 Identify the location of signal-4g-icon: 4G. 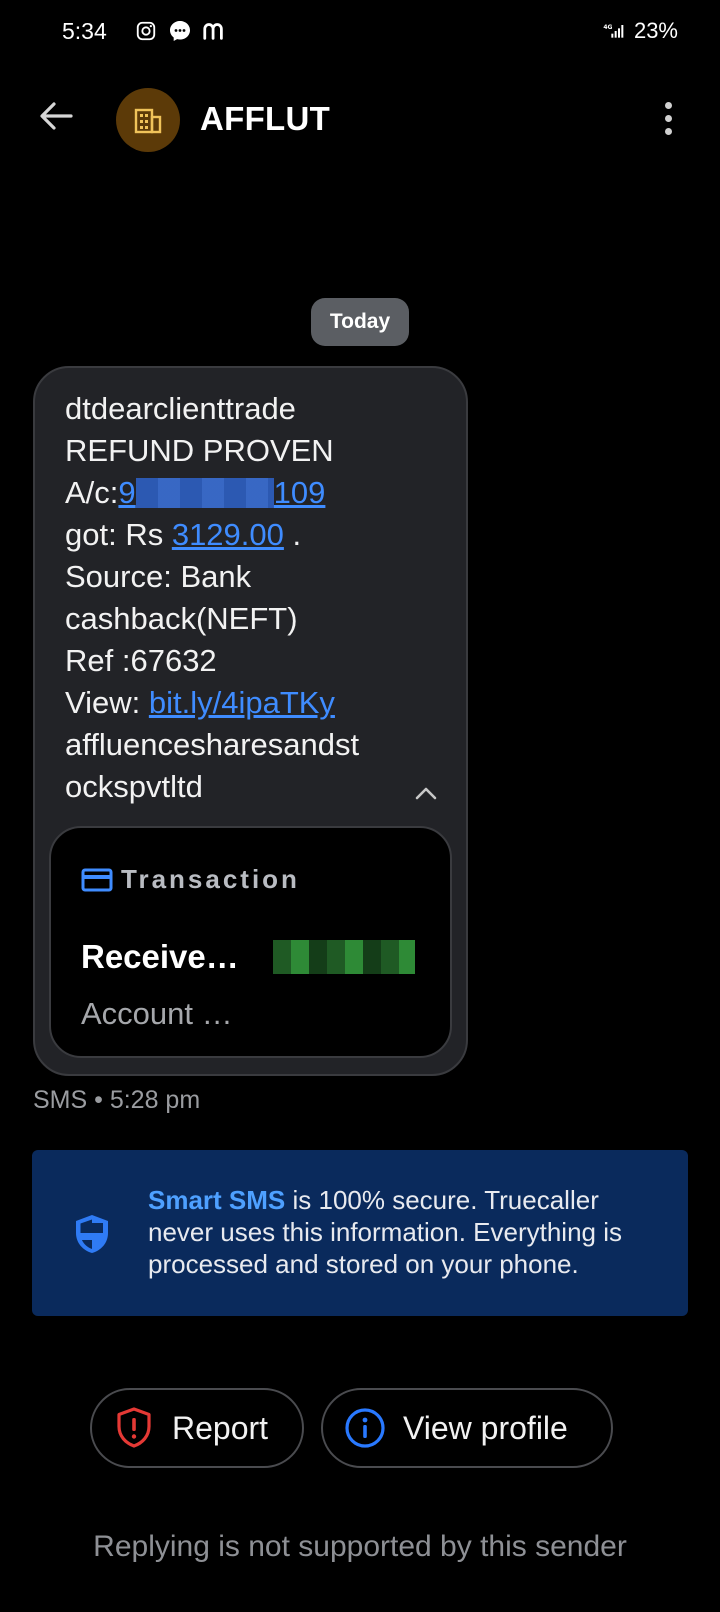
(614, 31).